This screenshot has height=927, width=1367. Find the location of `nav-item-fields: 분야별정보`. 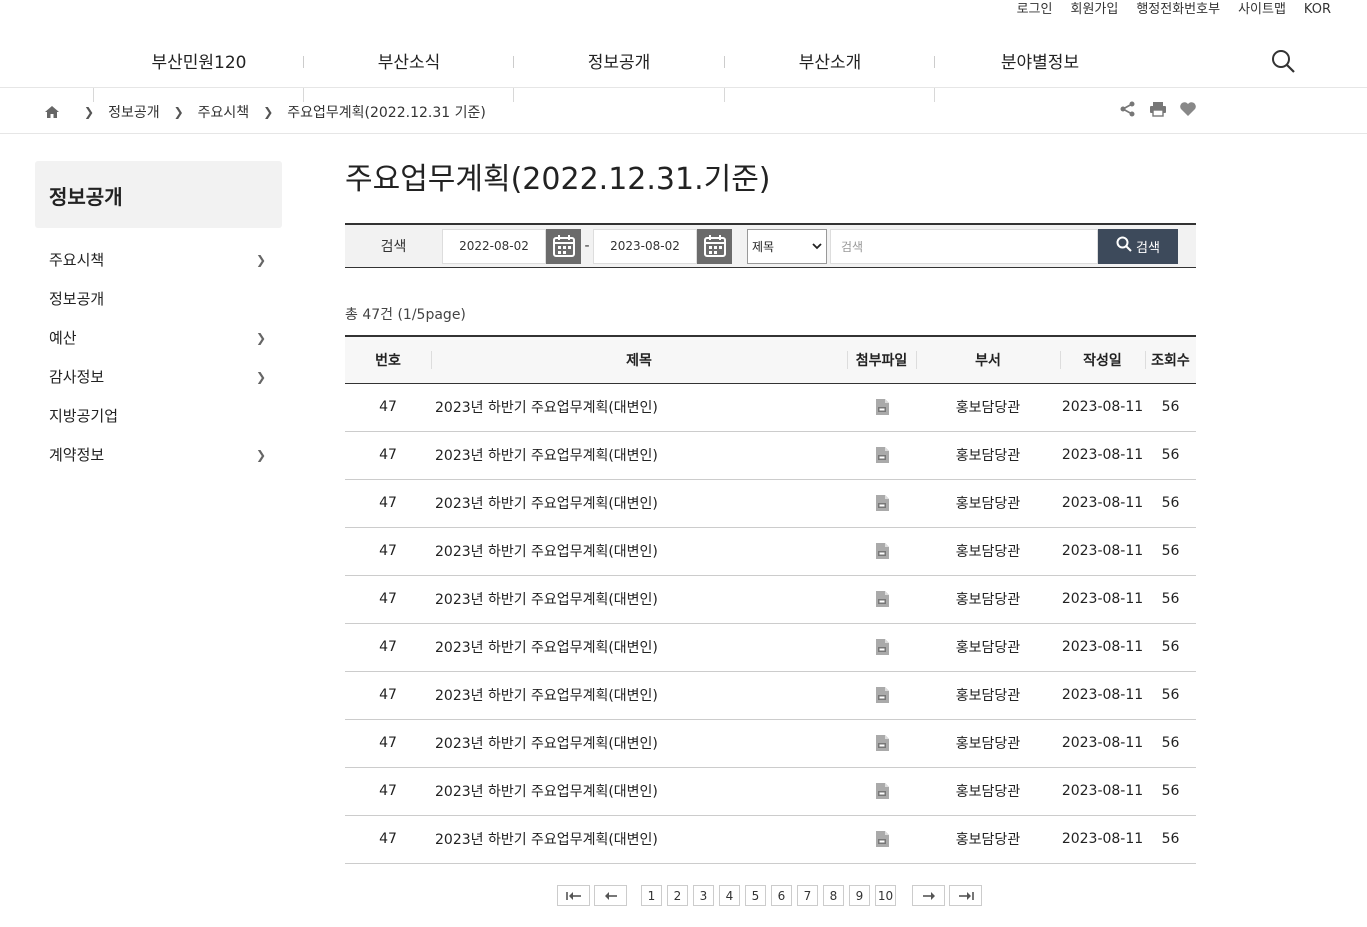

nav-item-fields: 분야별정보 is located at coordinates (1040, 60).